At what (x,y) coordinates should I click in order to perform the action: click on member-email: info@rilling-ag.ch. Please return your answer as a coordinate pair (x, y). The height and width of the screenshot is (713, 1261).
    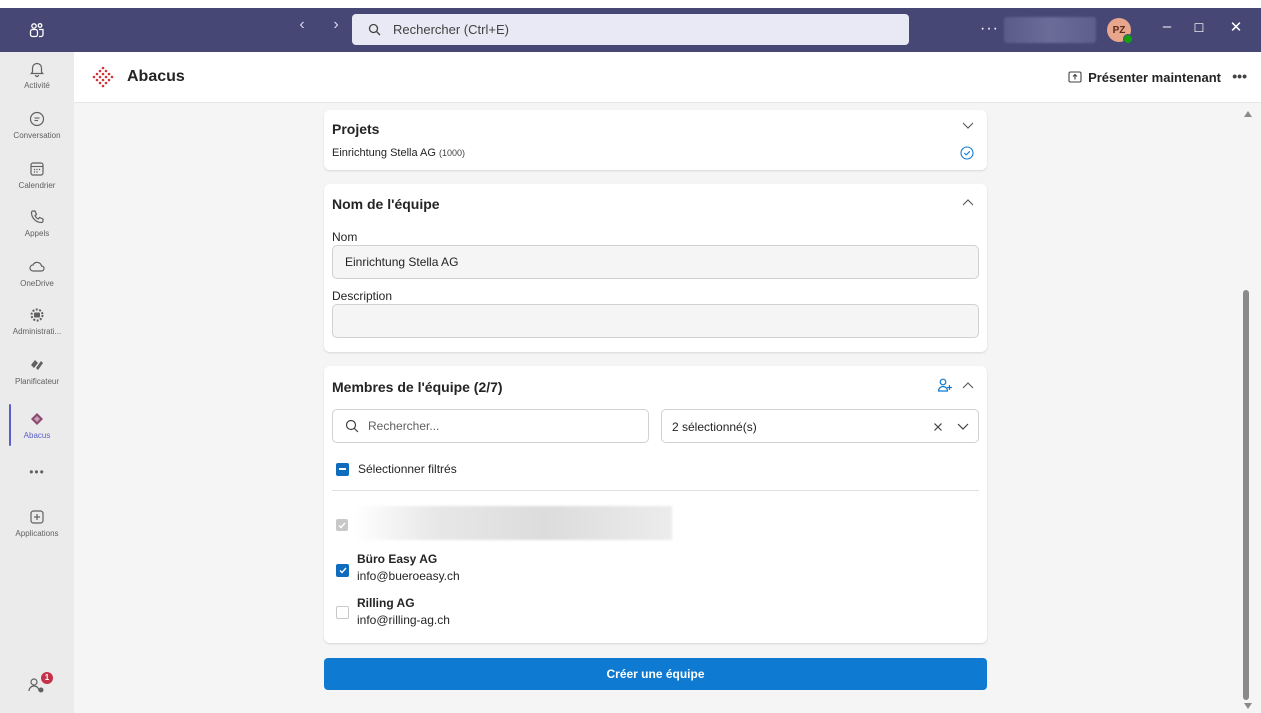
    Looking at the image, I should click on (403, 620).